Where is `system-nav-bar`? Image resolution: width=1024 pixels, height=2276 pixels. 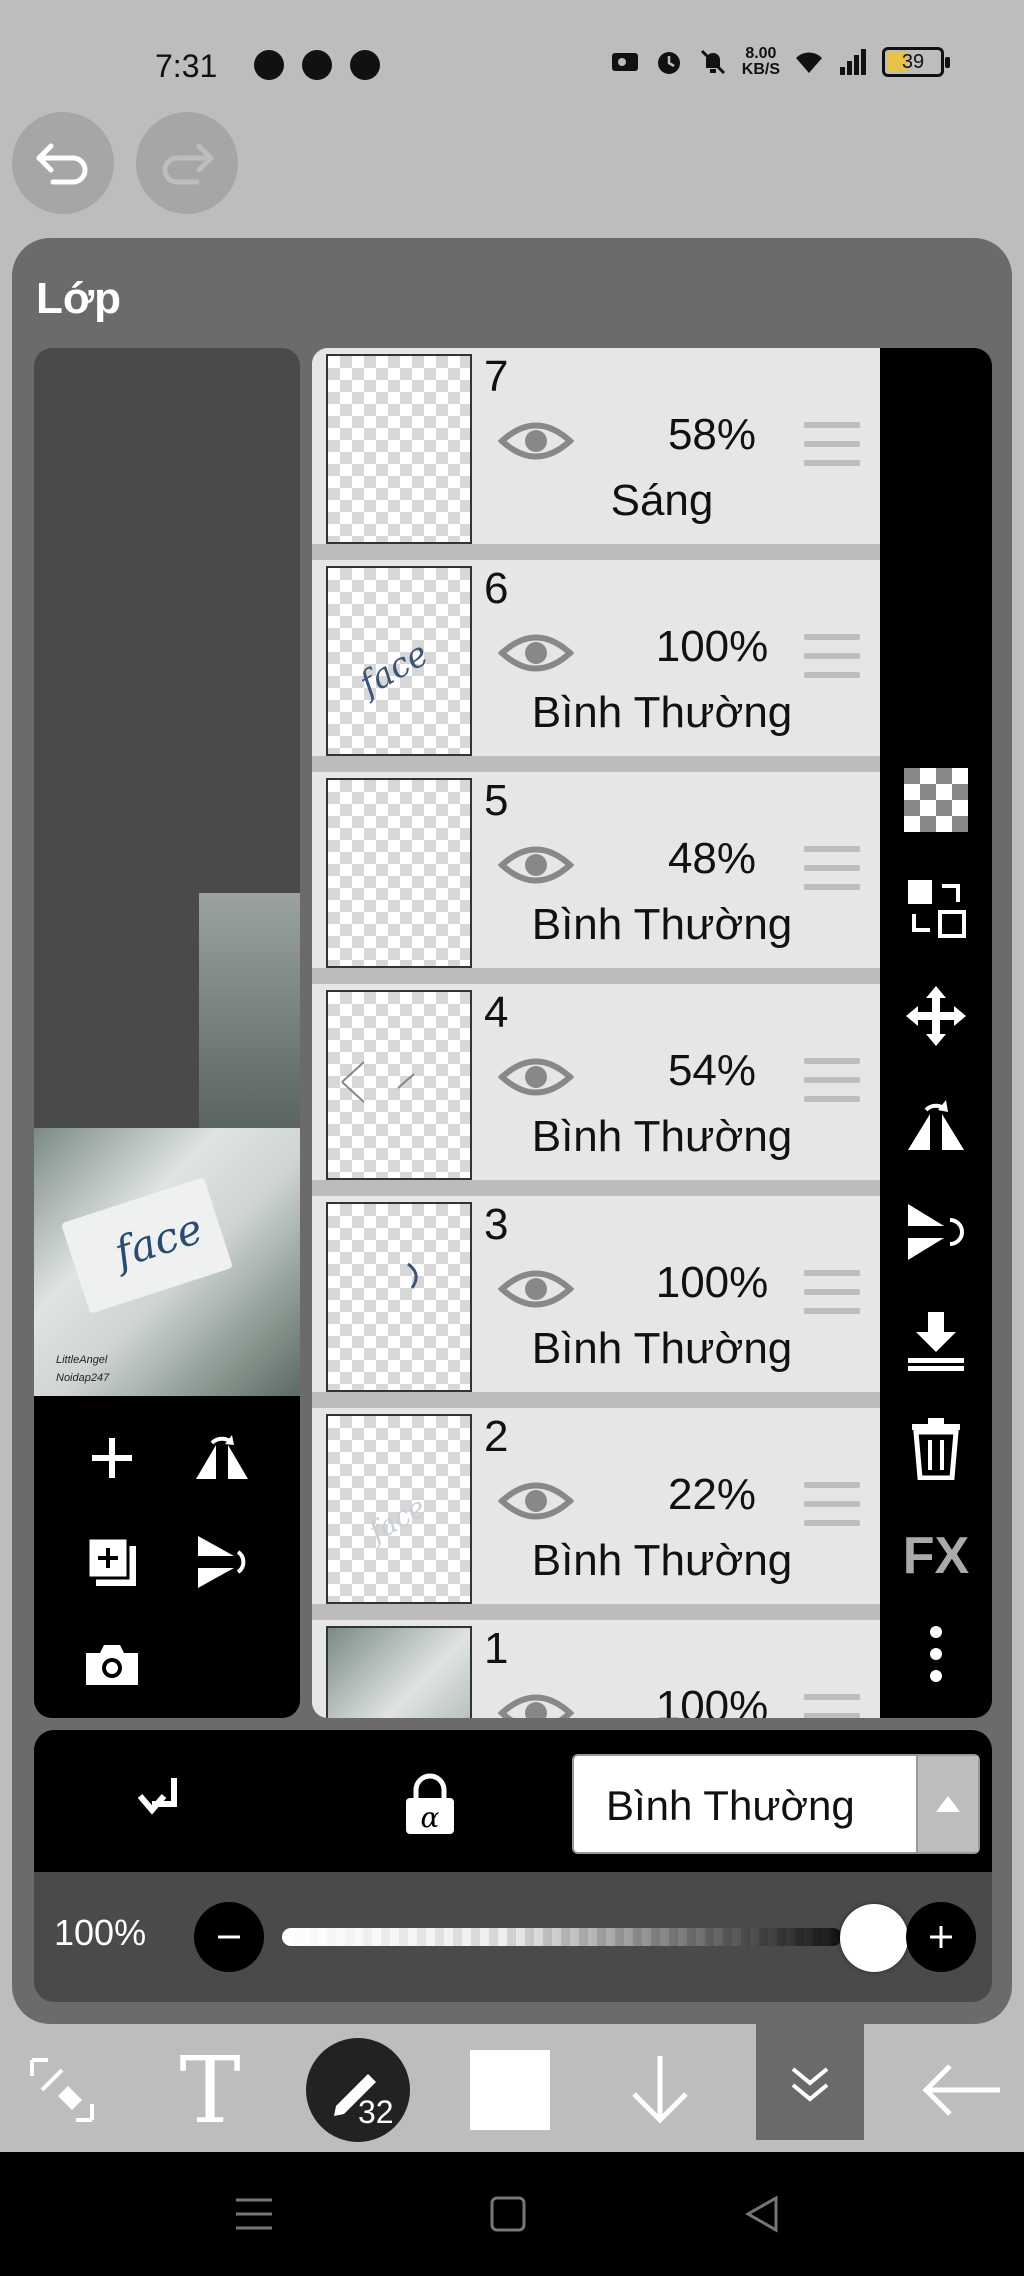
system-nav-bar is located at coordinates (512, 2214).